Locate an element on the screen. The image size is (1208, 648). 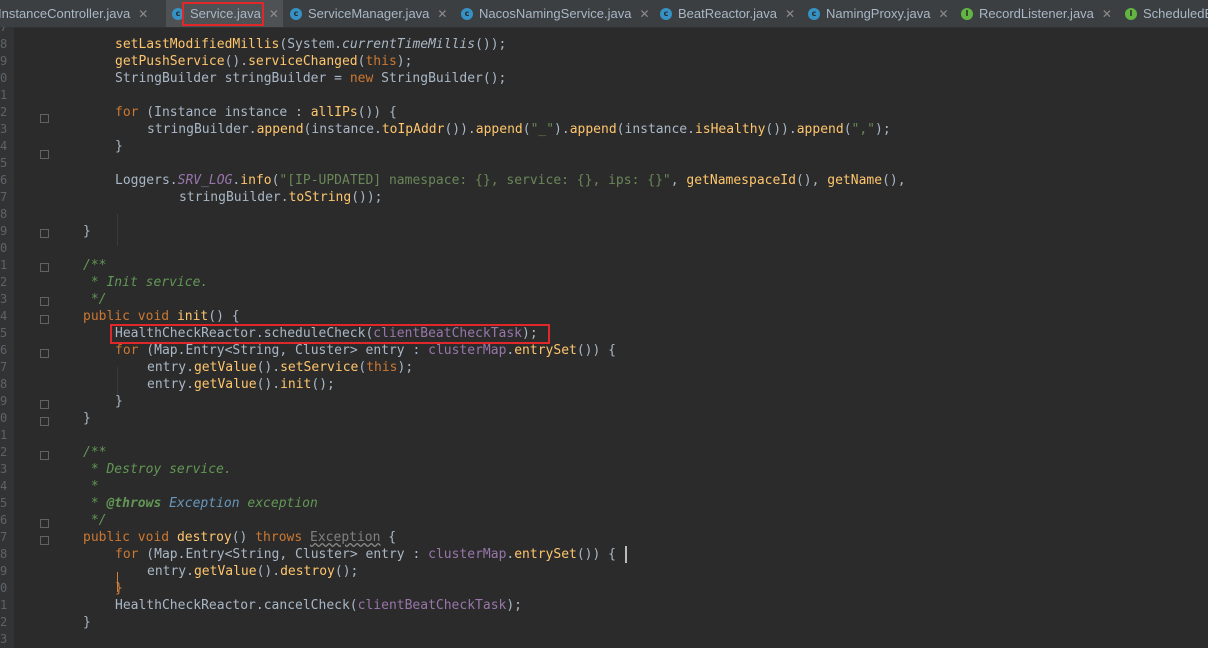
code-line: for (Instance instance : allIPs()) { is located at coordinates (256, 112).